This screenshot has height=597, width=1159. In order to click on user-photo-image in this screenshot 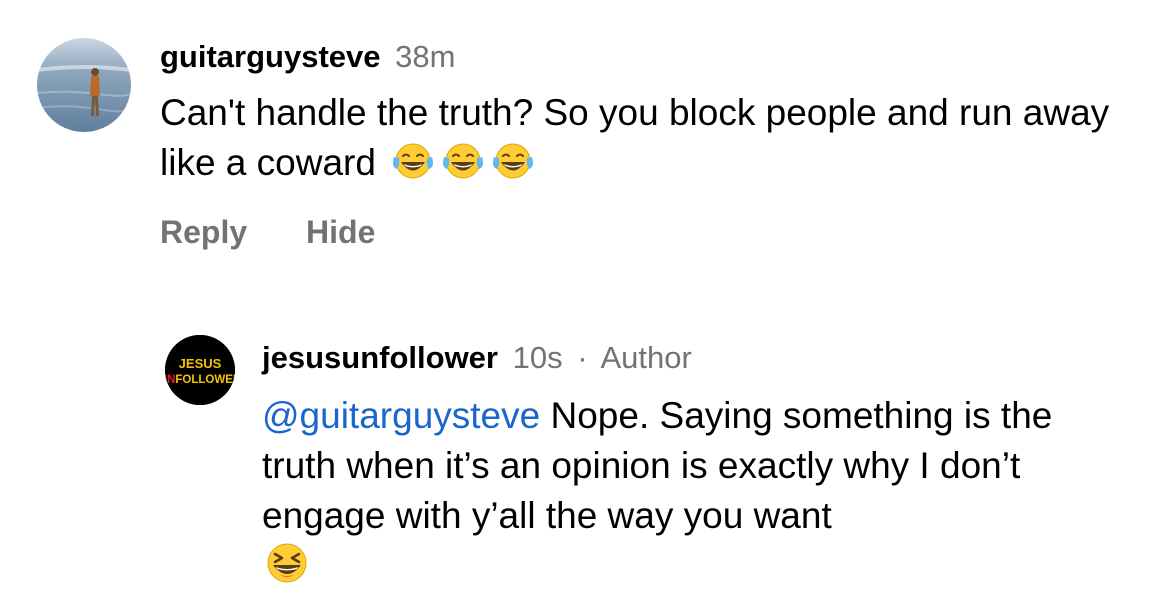, I will do `click(84, 85)`.